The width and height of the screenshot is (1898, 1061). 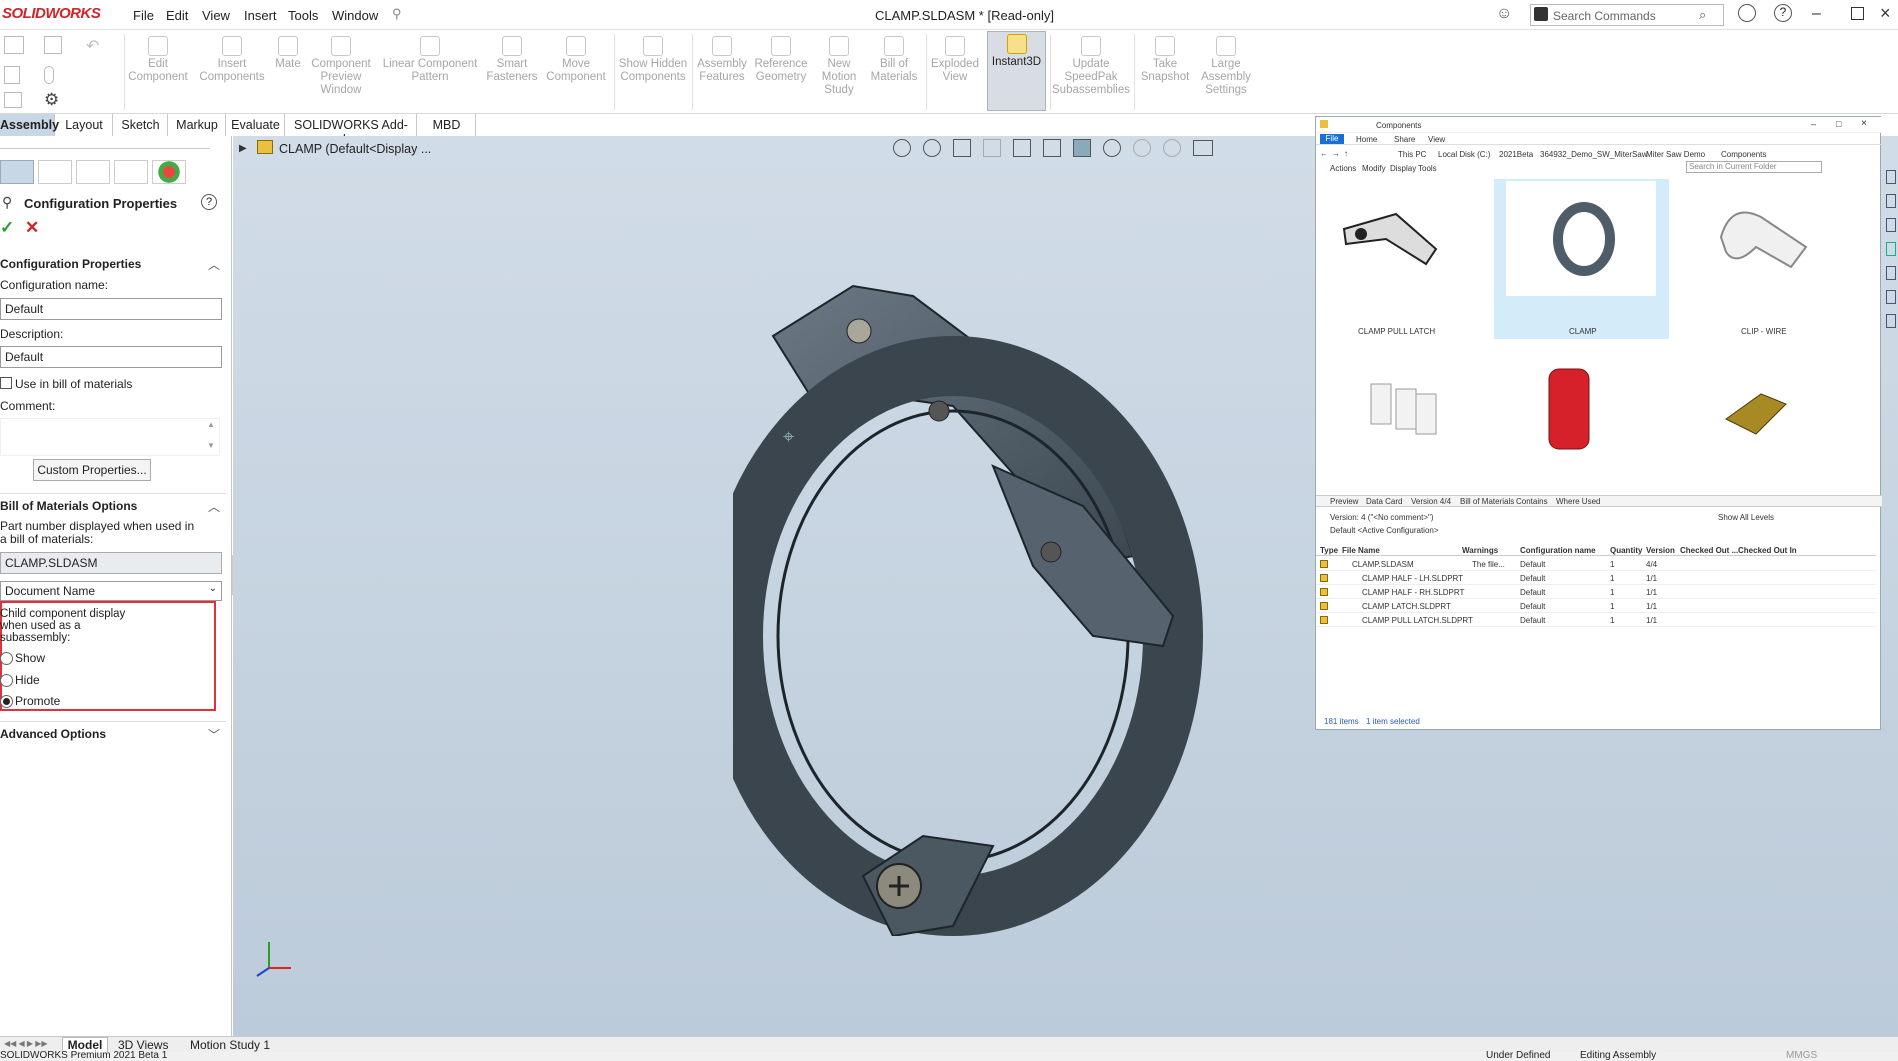 I want to click on comment-field, so click(x=110, y=437).